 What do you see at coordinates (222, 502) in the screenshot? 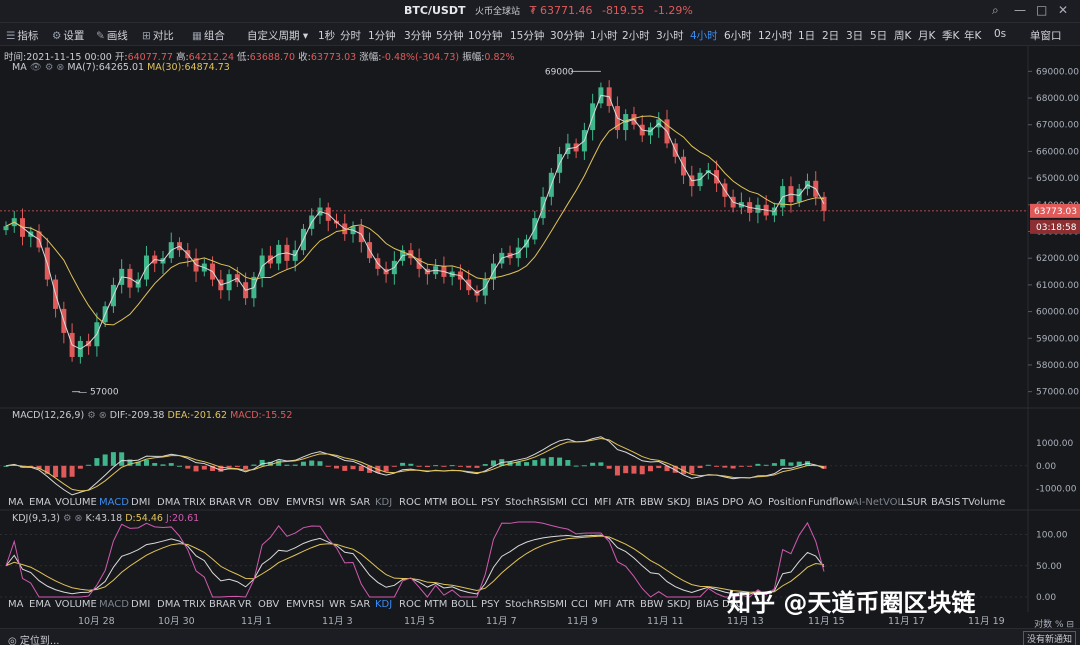
I see `indicator-tab-brar: BRAR` at bounding box center [222, 502].